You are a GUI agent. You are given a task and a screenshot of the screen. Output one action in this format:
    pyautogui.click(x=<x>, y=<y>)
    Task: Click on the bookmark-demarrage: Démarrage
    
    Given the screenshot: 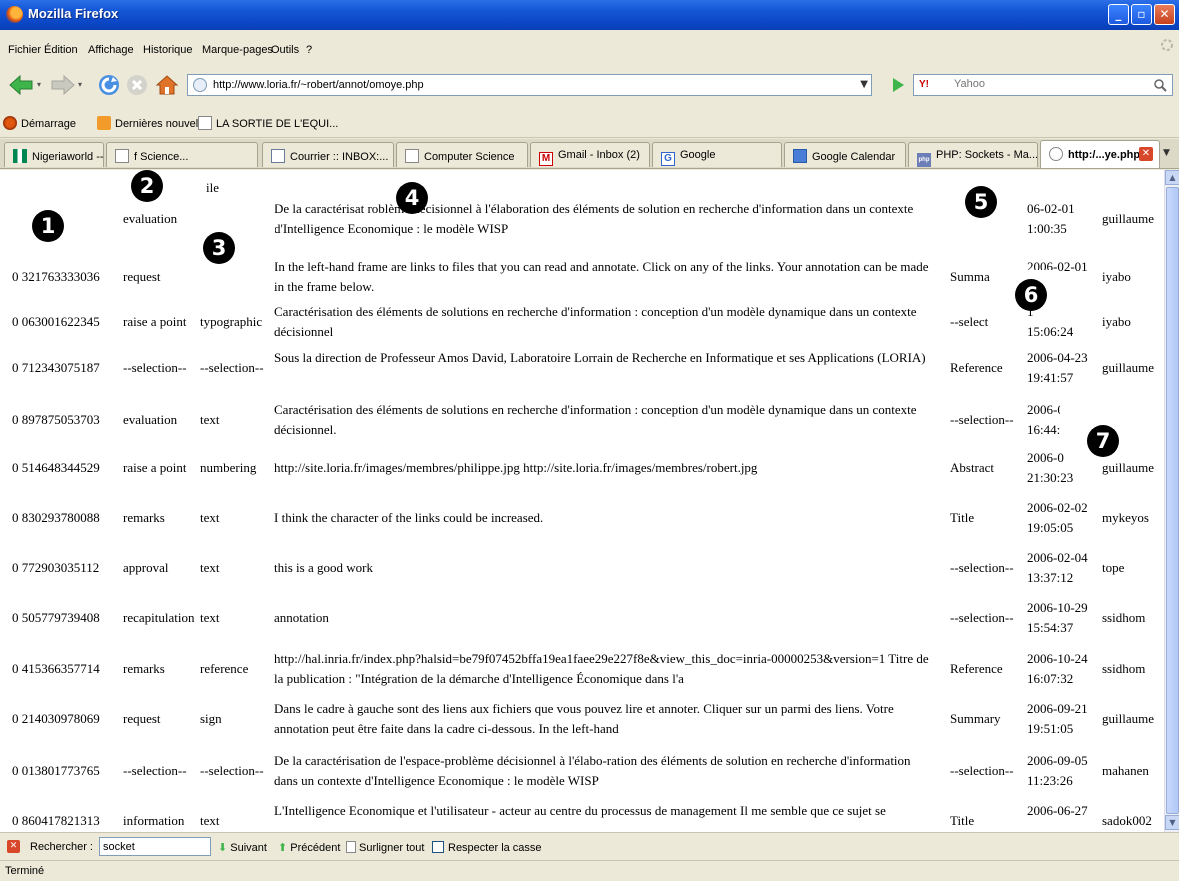 What is the action you would take?
    pyautogui.click(x=39, y=123)
    